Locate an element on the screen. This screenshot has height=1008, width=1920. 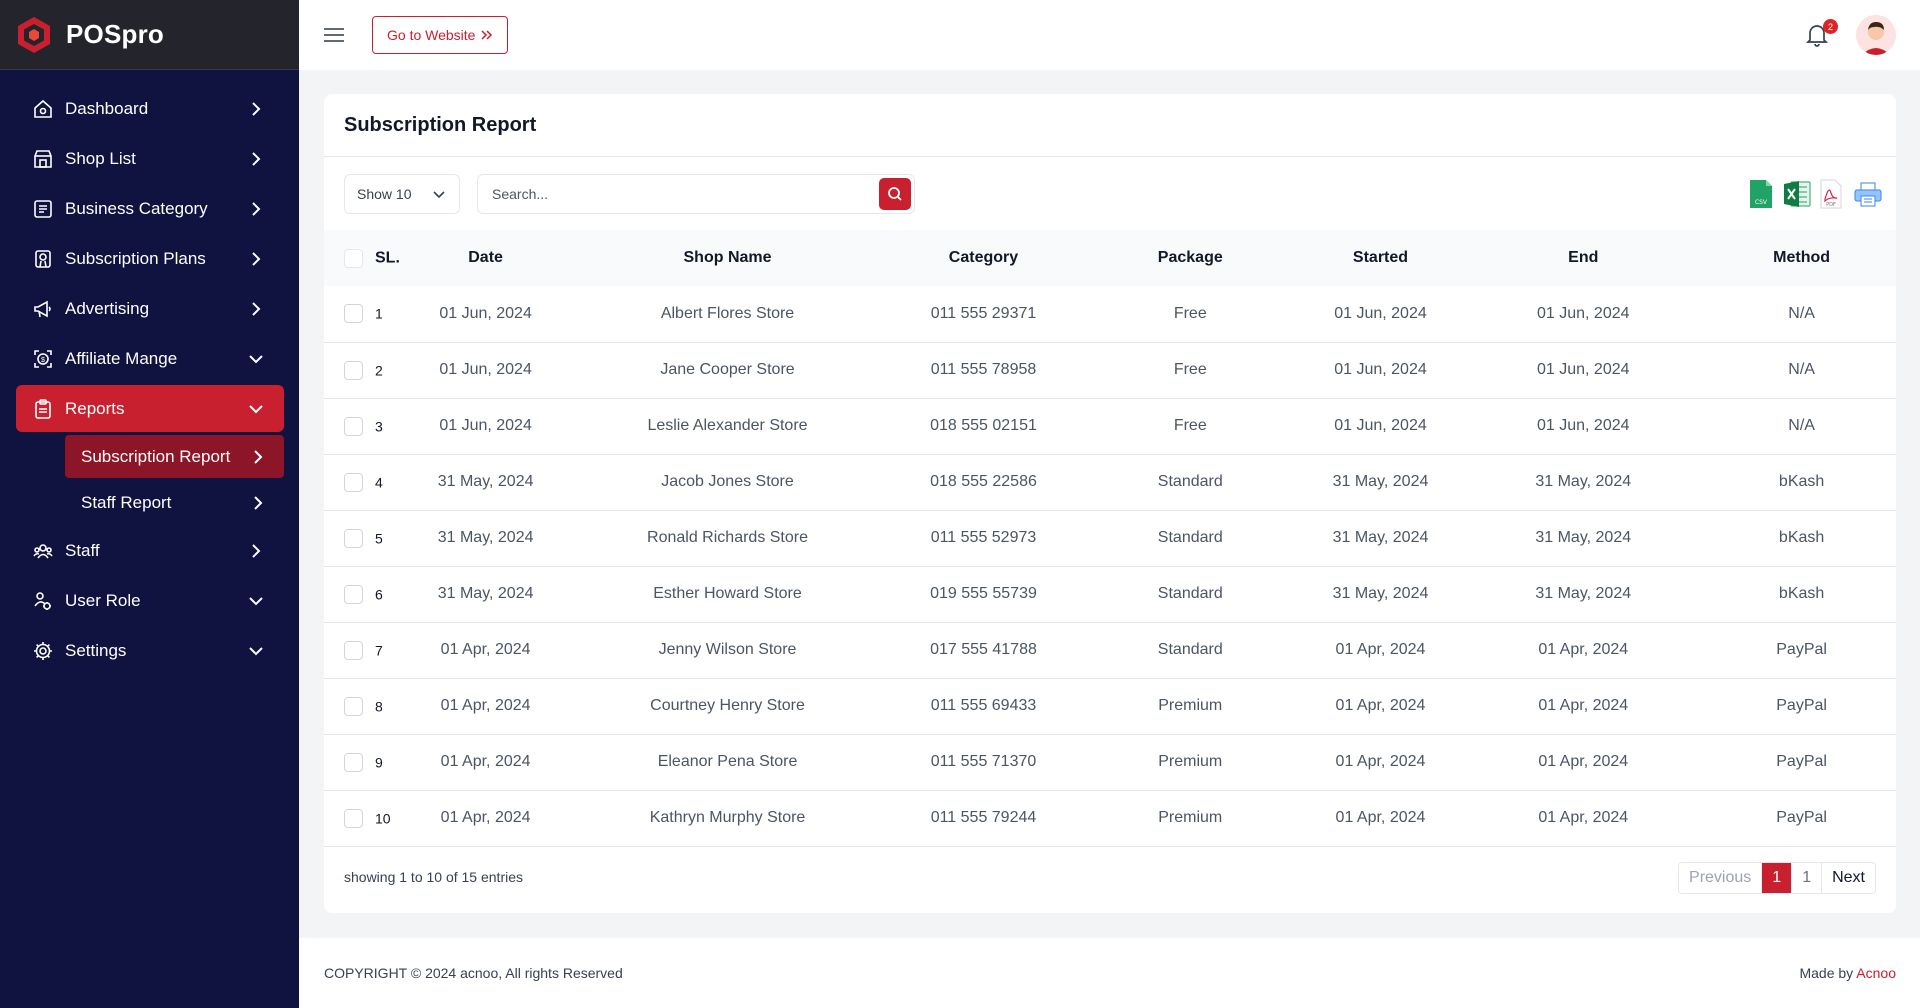
go-to-website-button: Go to Website is located at coordinates (440, 35).